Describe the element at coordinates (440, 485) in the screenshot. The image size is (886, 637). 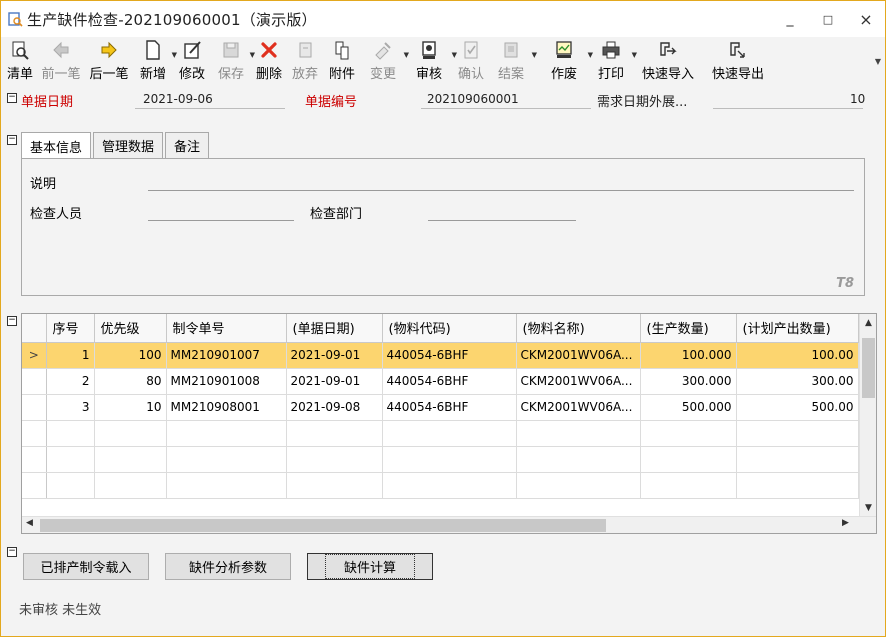
I see `empty-row` at that location.